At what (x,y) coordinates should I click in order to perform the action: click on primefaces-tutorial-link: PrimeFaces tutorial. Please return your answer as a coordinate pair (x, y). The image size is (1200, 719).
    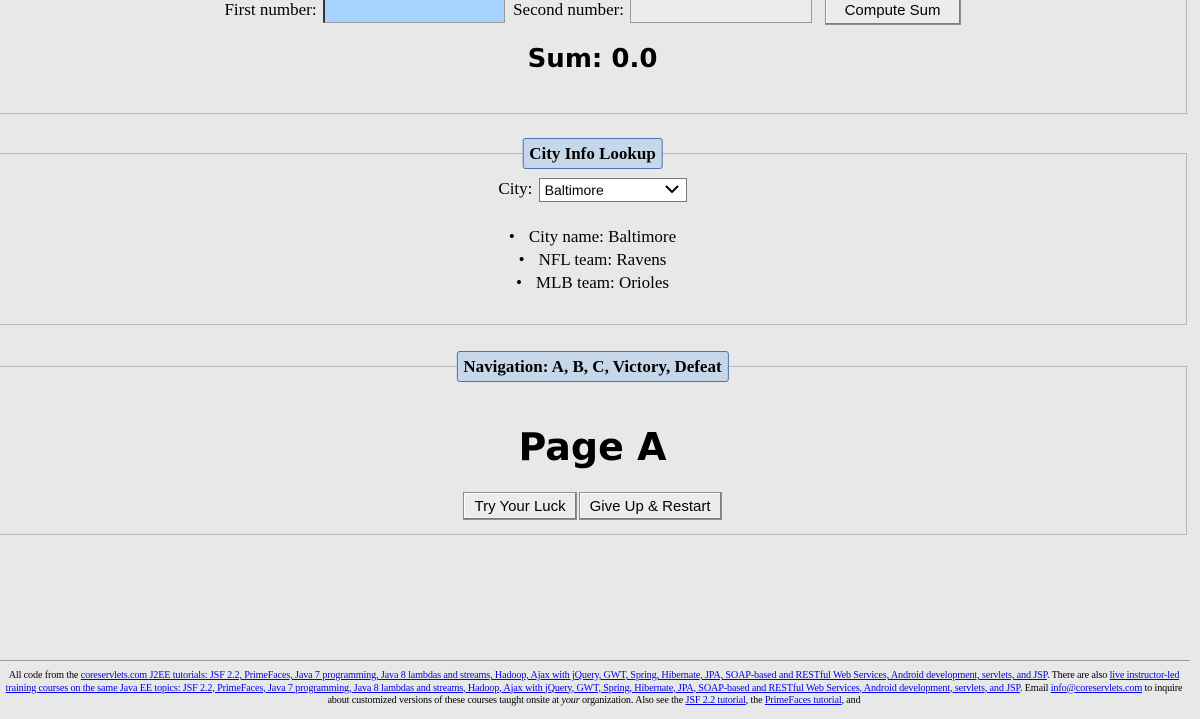
    Looking at the image, I should click on (803, 700).